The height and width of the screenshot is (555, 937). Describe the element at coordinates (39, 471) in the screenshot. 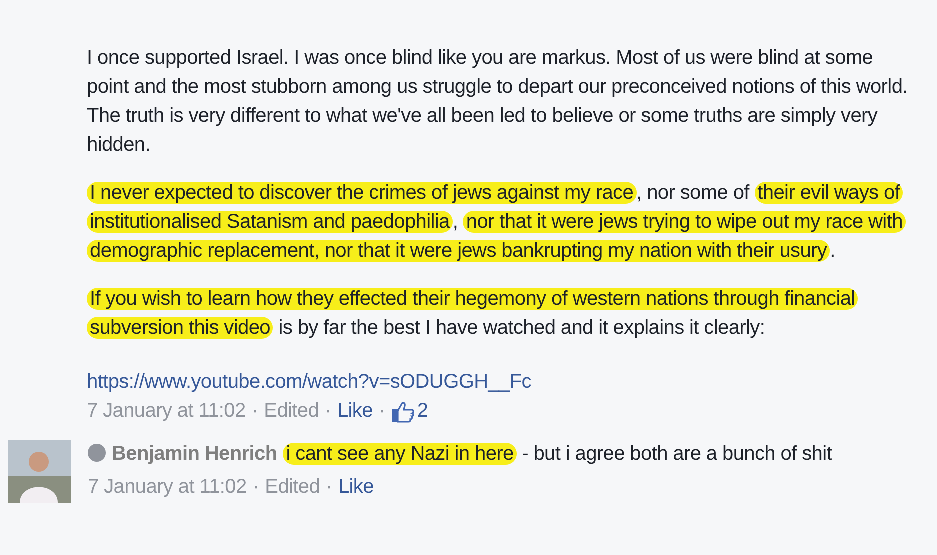

I see `avatar` at that location.